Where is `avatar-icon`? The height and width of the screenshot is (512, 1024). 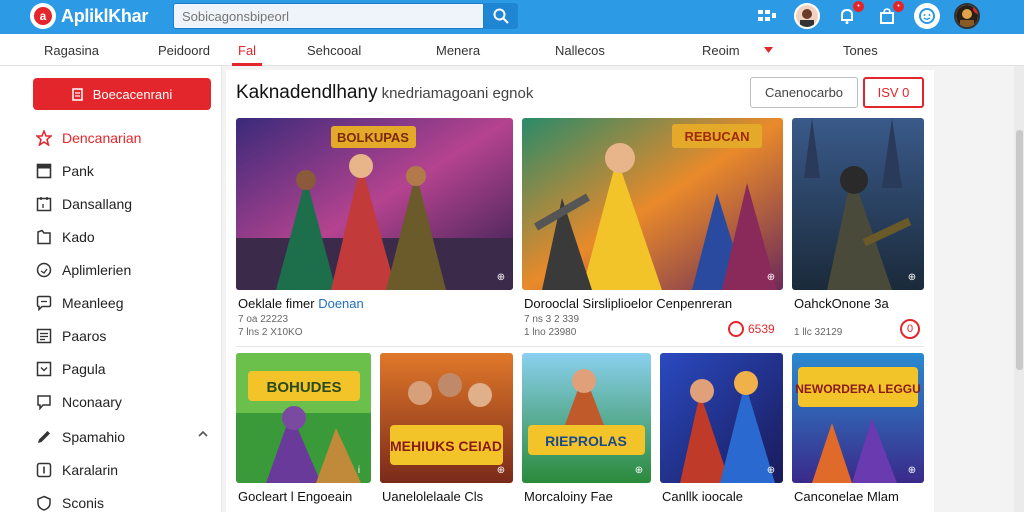
avatar-icon is located at coordinates (807, 16).